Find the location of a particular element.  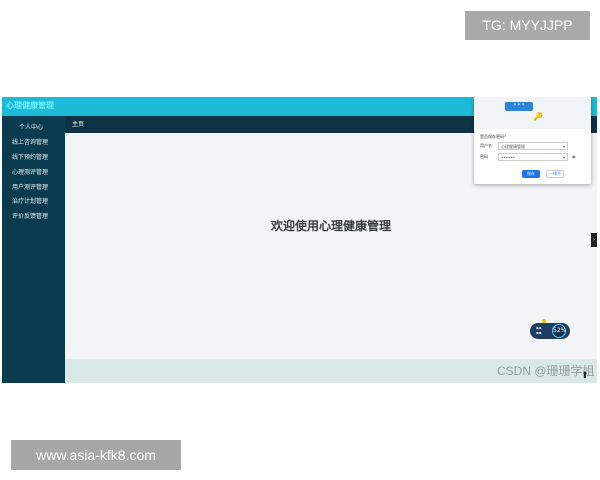

sidebar-item-psych-assessment: 心理测评管理 is located at coordinates (33, 173).